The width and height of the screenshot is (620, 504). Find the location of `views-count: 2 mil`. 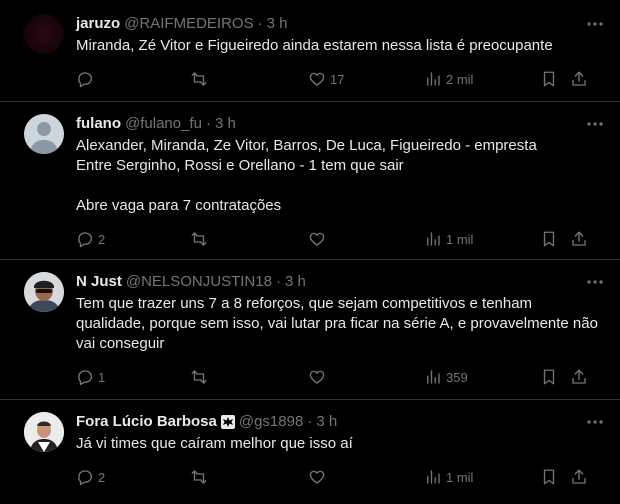

views-count: 2 mil is located at coordinates (460, 79).